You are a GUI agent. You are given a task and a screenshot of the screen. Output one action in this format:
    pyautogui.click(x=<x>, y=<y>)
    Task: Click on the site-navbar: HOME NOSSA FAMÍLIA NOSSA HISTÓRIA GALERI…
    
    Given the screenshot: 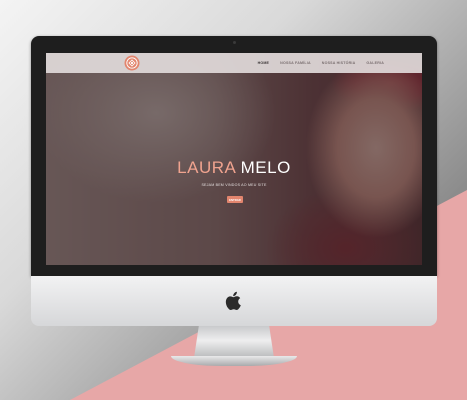 What is the action you would take?
    pyautogui.click(x=234, y=63)
    